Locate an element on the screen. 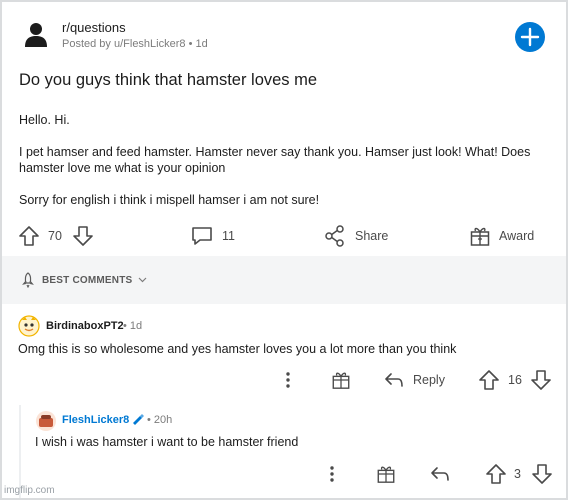 This screenshot has width=568, height=500. subreddit-name: r/questions is located at coordinates (94, 27).